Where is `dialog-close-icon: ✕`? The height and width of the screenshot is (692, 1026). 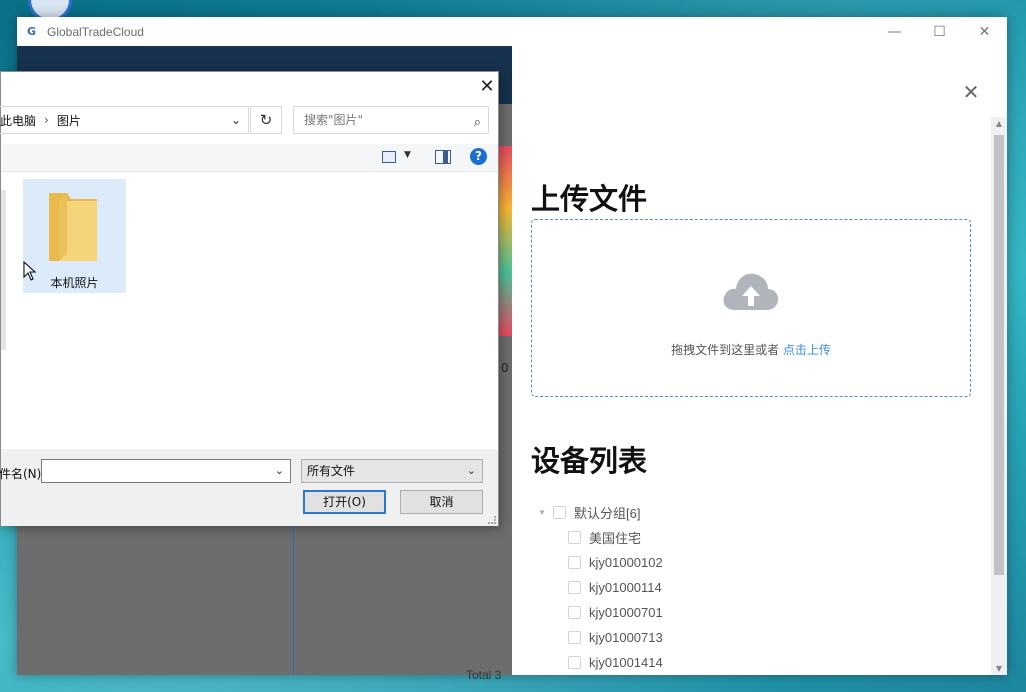
dialog-close-icon: ✕ is located at coordinates (487, 87).